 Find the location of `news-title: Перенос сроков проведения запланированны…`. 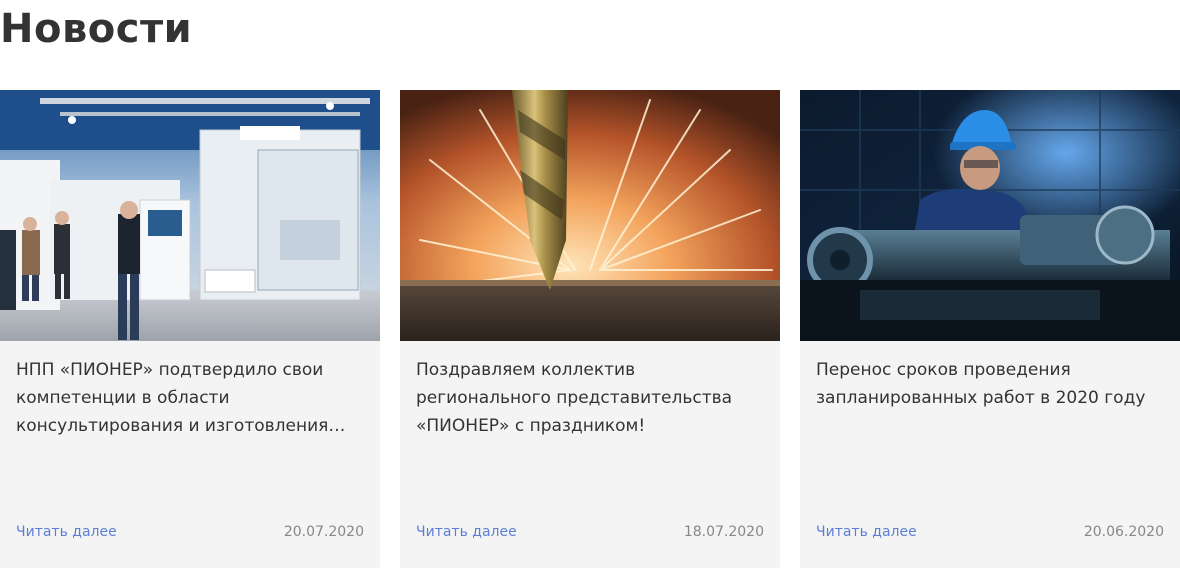

news-title: Перенос сроков проведения запланированны… is located at coordinates (991, 384).